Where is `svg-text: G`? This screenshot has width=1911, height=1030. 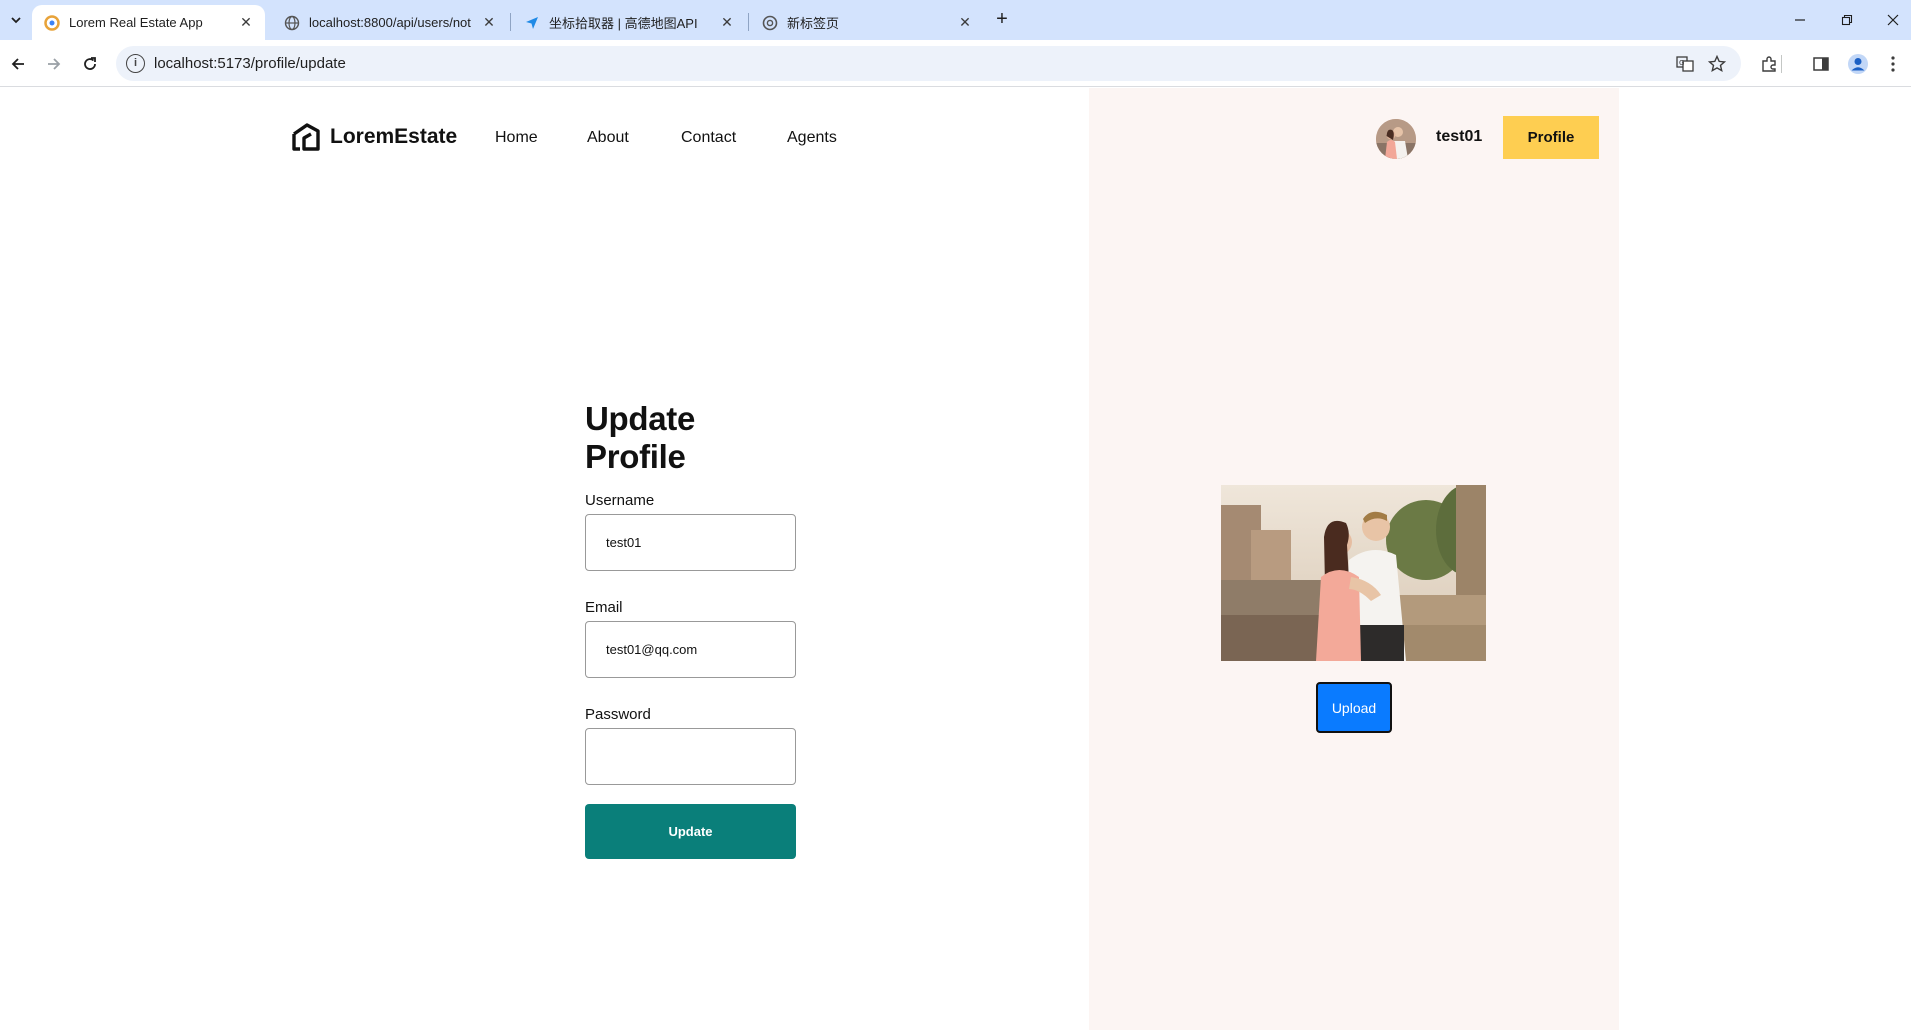 svg-text: G is located at coordinates (1681, 63).